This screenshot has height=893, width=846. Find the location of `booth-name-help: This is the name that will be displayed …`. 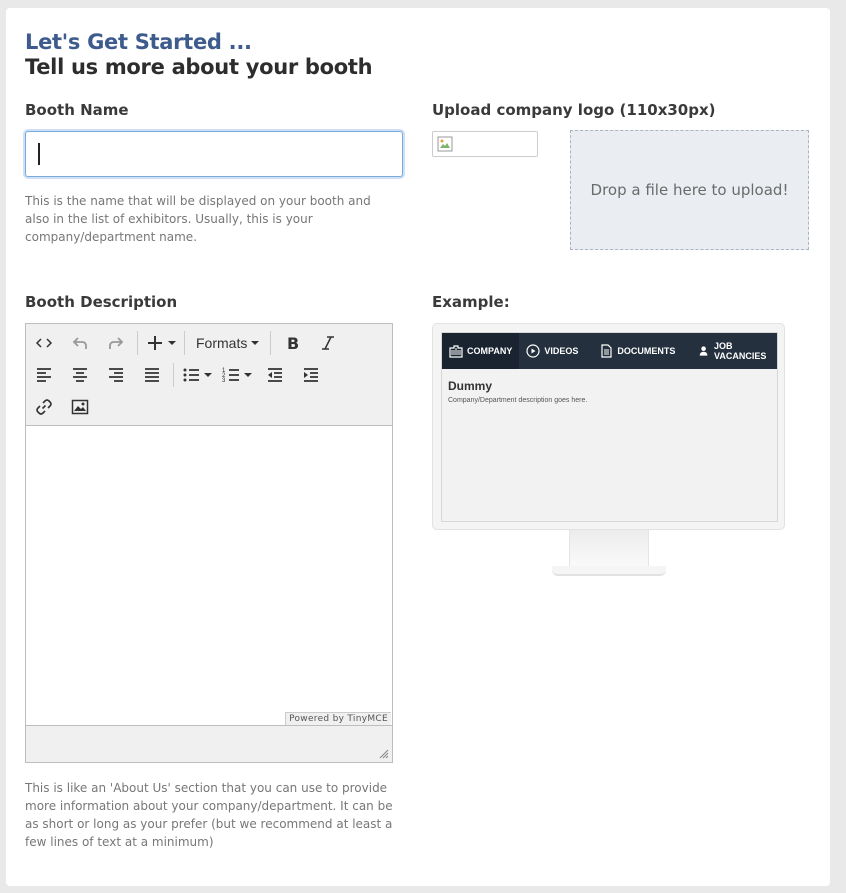

booth-name-help: This is the name that will be displayed … is located at coordinates (198, 219).